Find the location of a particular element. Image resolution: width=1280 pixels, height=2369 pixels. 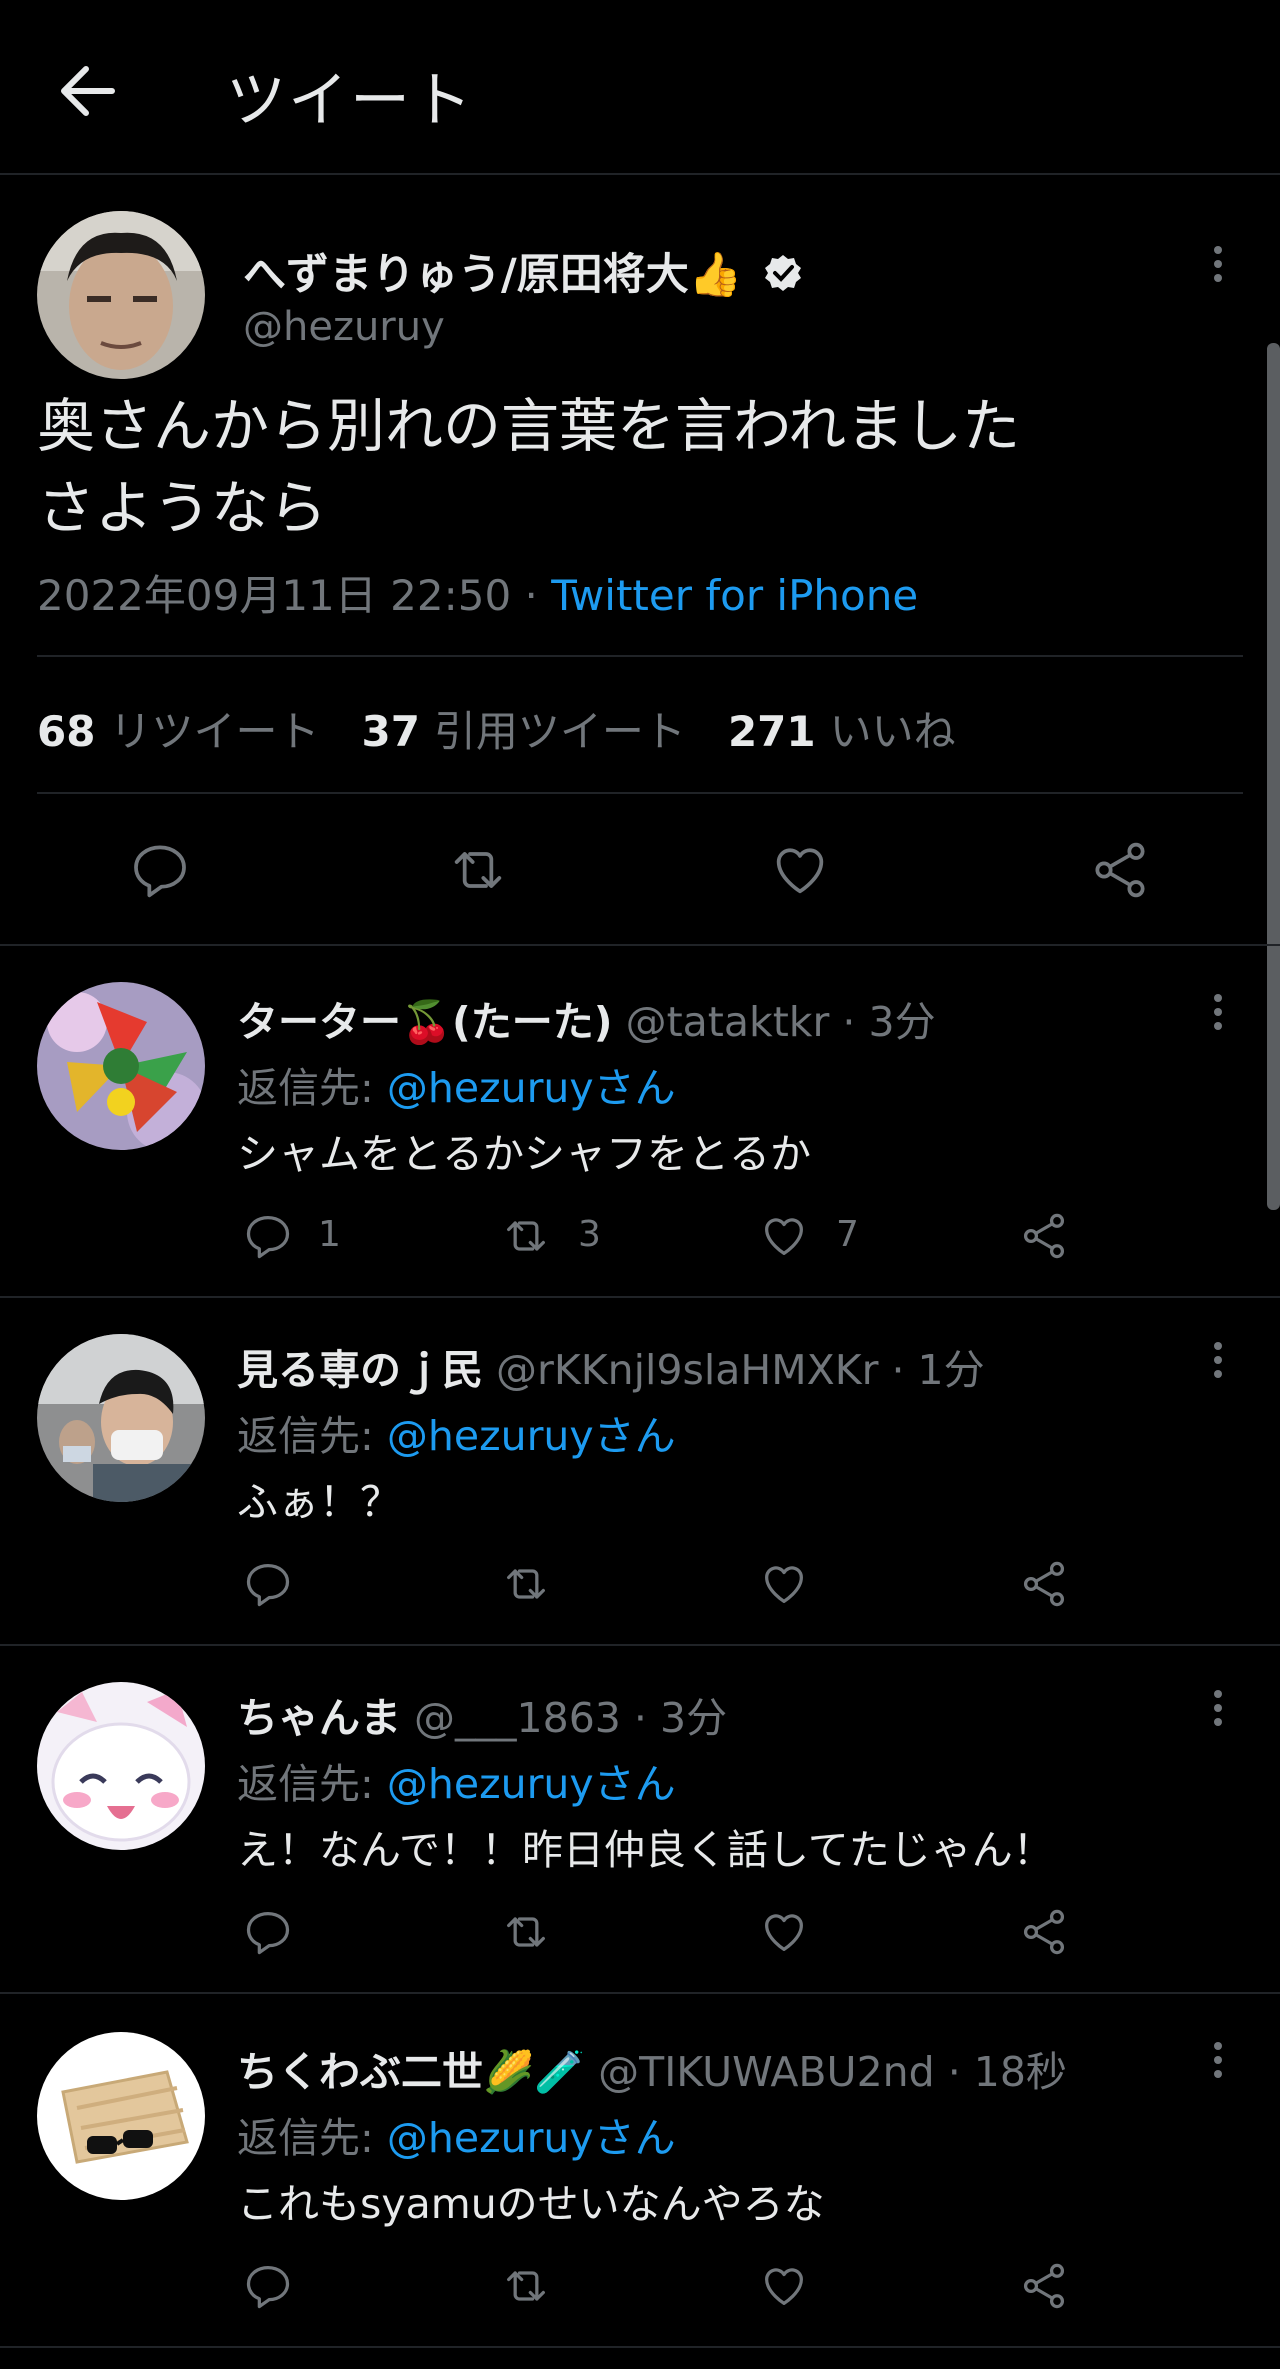

reply-text: これもsyamuのせいなんやろな is located at coordinates (531, 2204).